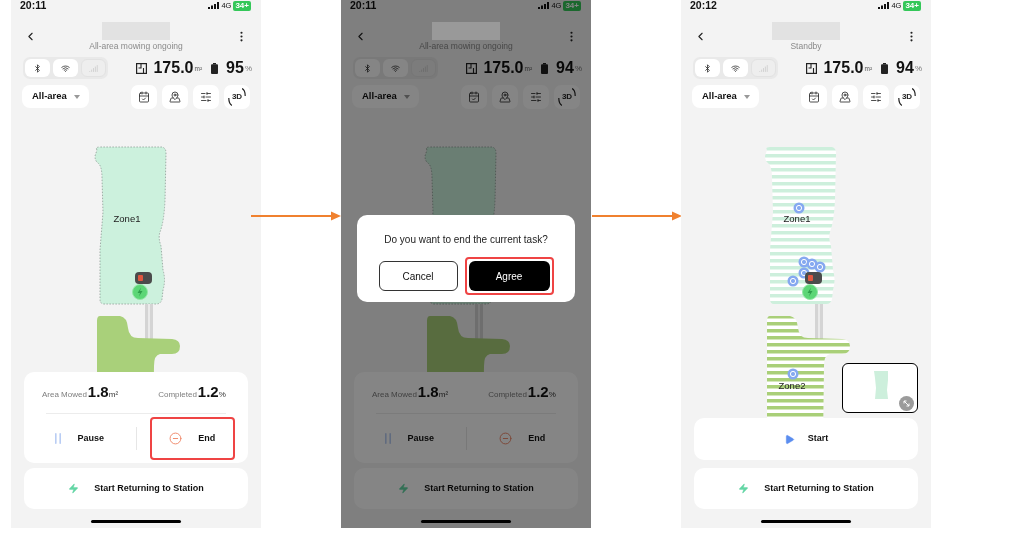  What do you see at coordinates (906, 403) in the screenshot?
I see `expand-icon` at bounding box center [906, 403].